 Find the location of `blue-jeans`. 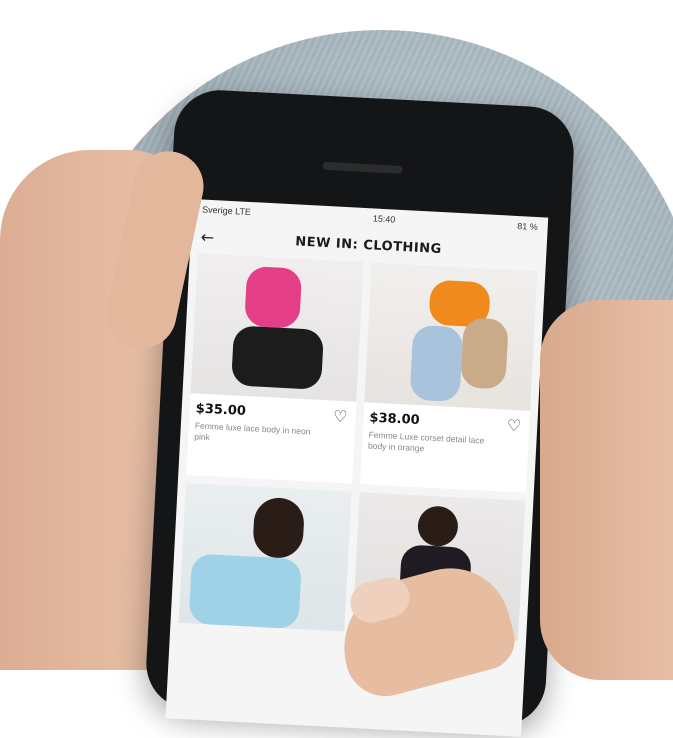

blue-jeans is located at coordinates (436, 363).